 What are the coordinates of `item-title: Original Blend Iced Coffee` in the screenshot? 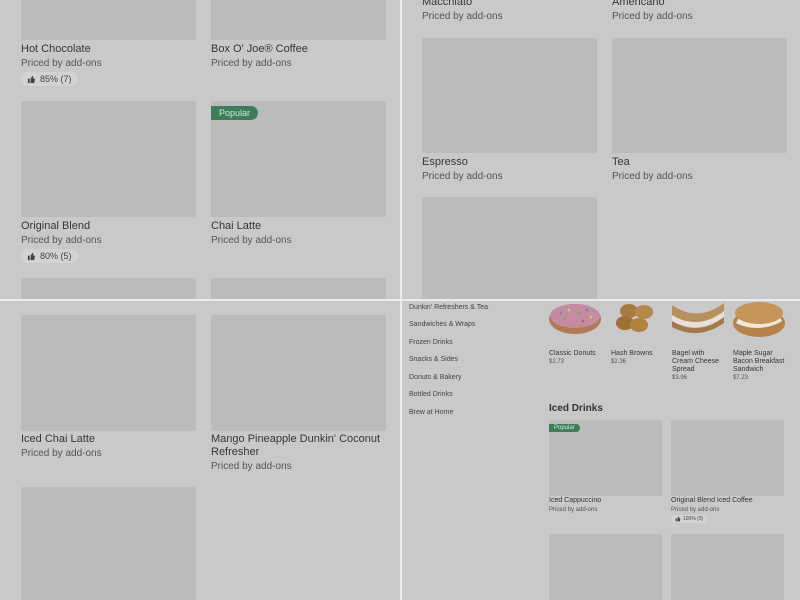 It's located at (712, 501).